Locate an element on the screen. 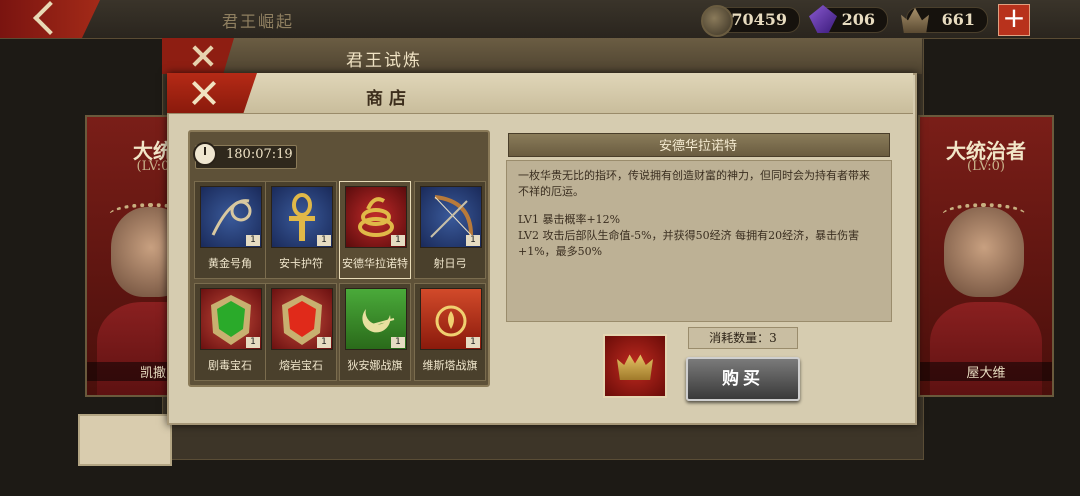  cost-label: 消耗数量：3 is located at coordinates (743, 338).